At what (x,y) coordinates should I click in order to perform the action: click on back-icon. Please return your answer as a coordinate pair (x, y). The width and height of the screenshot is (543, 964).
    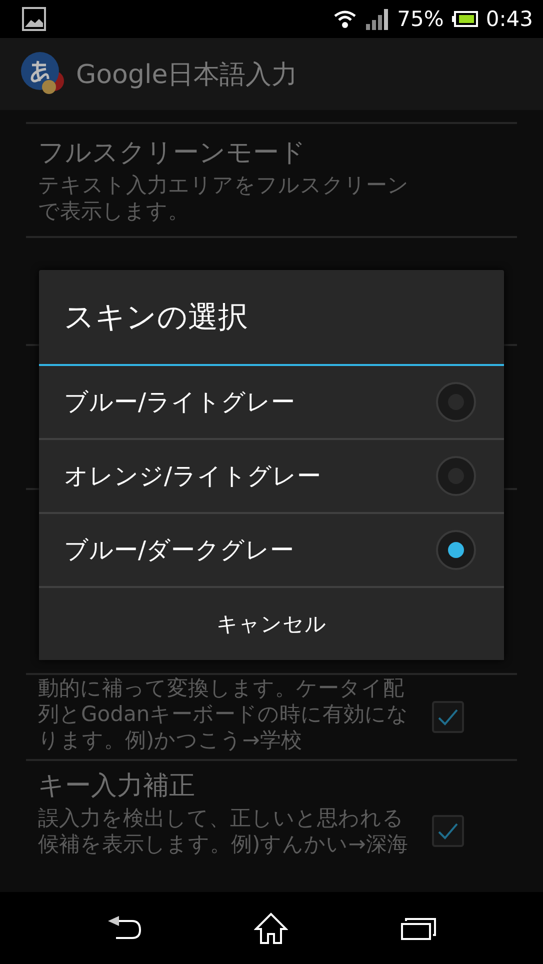
    Looking at the image, I should click on (124, 928).